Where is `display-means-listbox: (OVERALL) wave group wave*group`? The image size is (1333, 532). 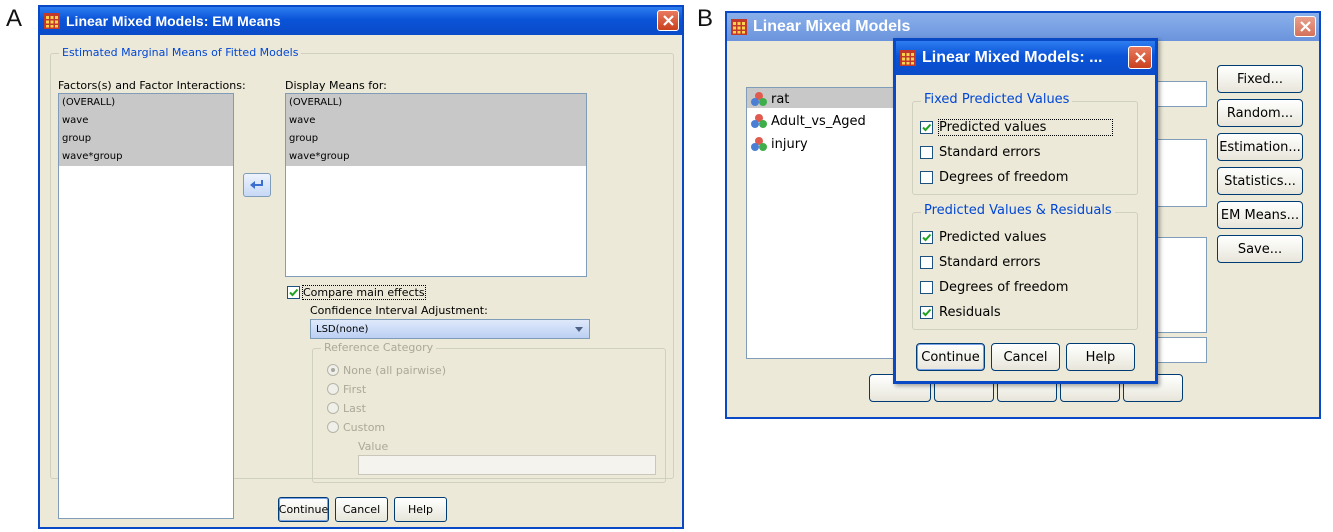 display-means-listbox: (OVERALL) wave group wave*group is located at coordinates (436, 185).